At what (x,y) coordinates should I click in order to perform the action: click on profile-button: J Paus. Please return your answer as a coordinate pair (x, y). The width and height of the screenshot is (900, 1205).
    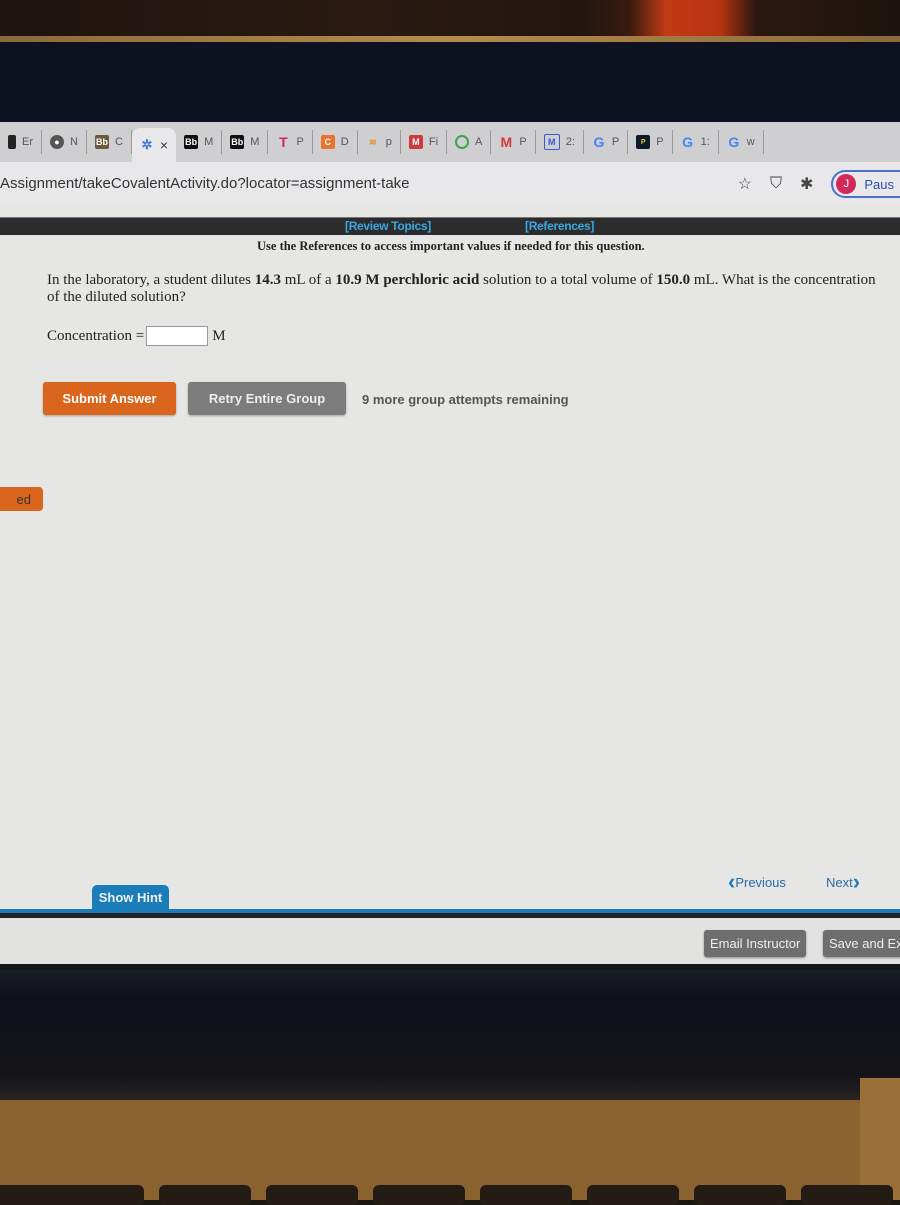
    Looking at the image, I should click on (865, 184).